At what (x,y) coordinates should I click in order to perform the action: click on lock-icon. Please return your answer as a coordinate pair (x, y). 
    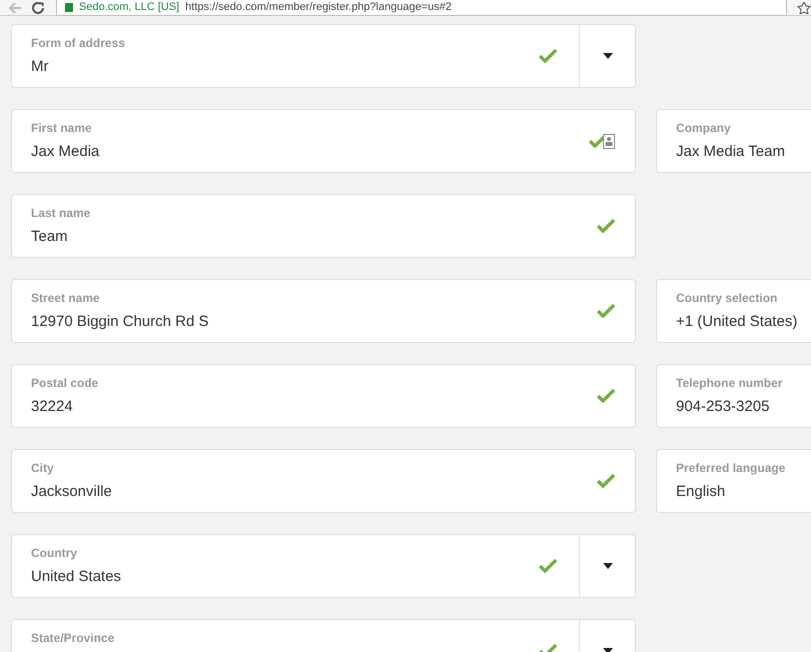
    Looking at the image, I should click on (69, 7).